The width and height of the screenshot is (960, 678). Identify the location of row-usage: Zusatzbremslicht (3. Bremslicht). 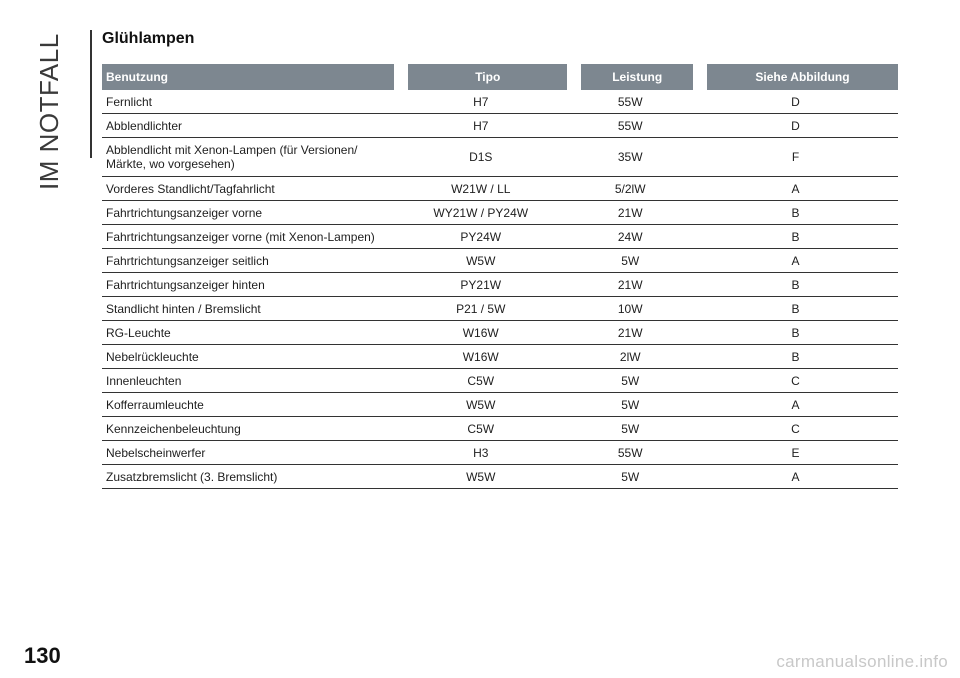
(248, 476).